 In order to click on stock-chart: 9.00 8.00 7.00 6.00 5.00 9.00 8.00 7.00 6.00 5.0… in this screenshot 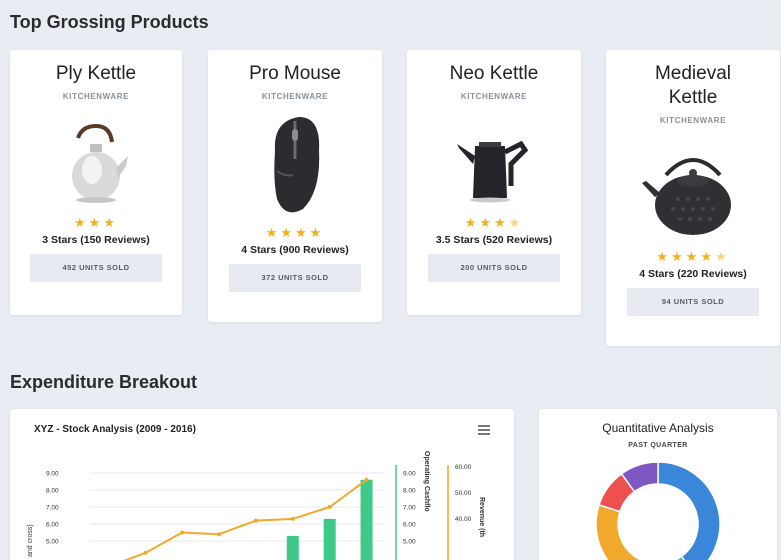, I will do `click(256, 505)`.